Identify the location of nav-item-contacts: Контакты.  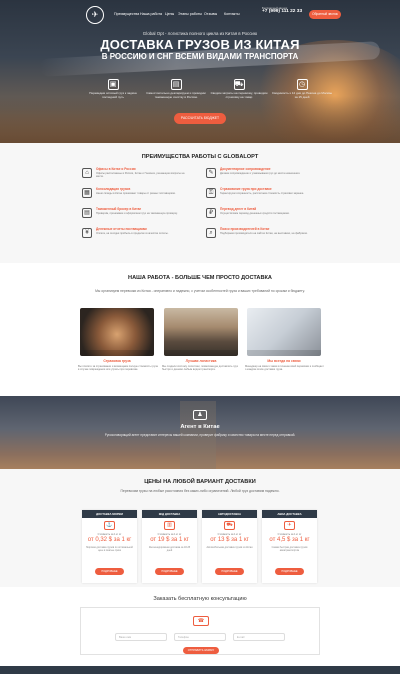
(232, 14).